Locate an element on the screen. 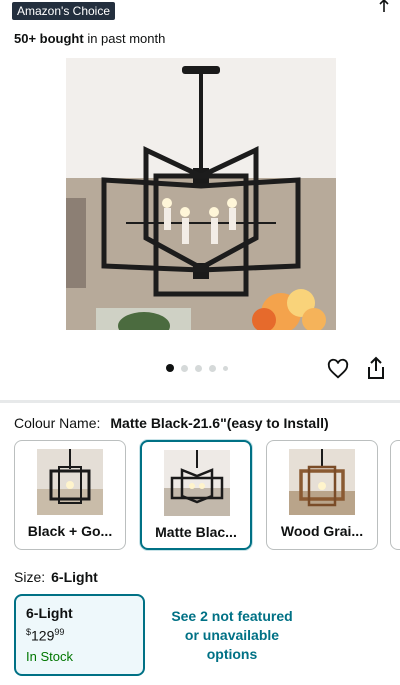 This screenshot has height=685, width=400. heart-icon is located at coordinates (338, 369).